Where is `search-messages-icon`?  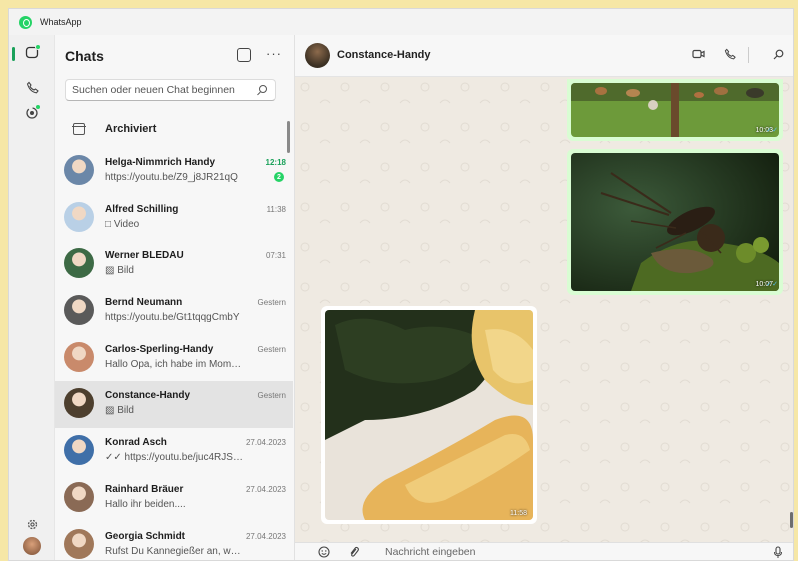 search-messages-icon is located at coordinates (778, 54).